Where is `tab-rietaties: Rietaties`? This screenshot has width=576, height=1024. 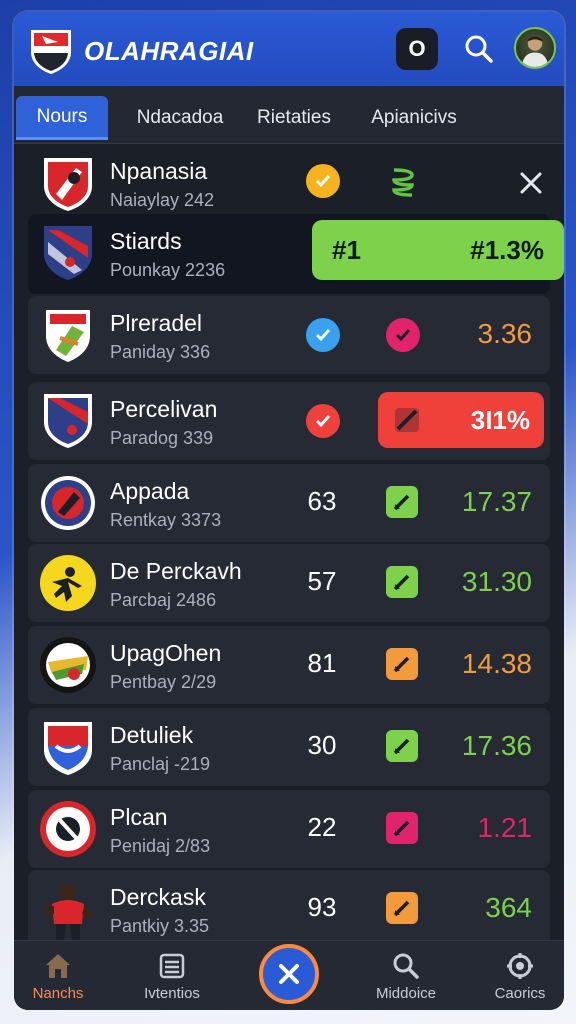
tab-rietaties: Rietaties is located at coordinates (294, 118).